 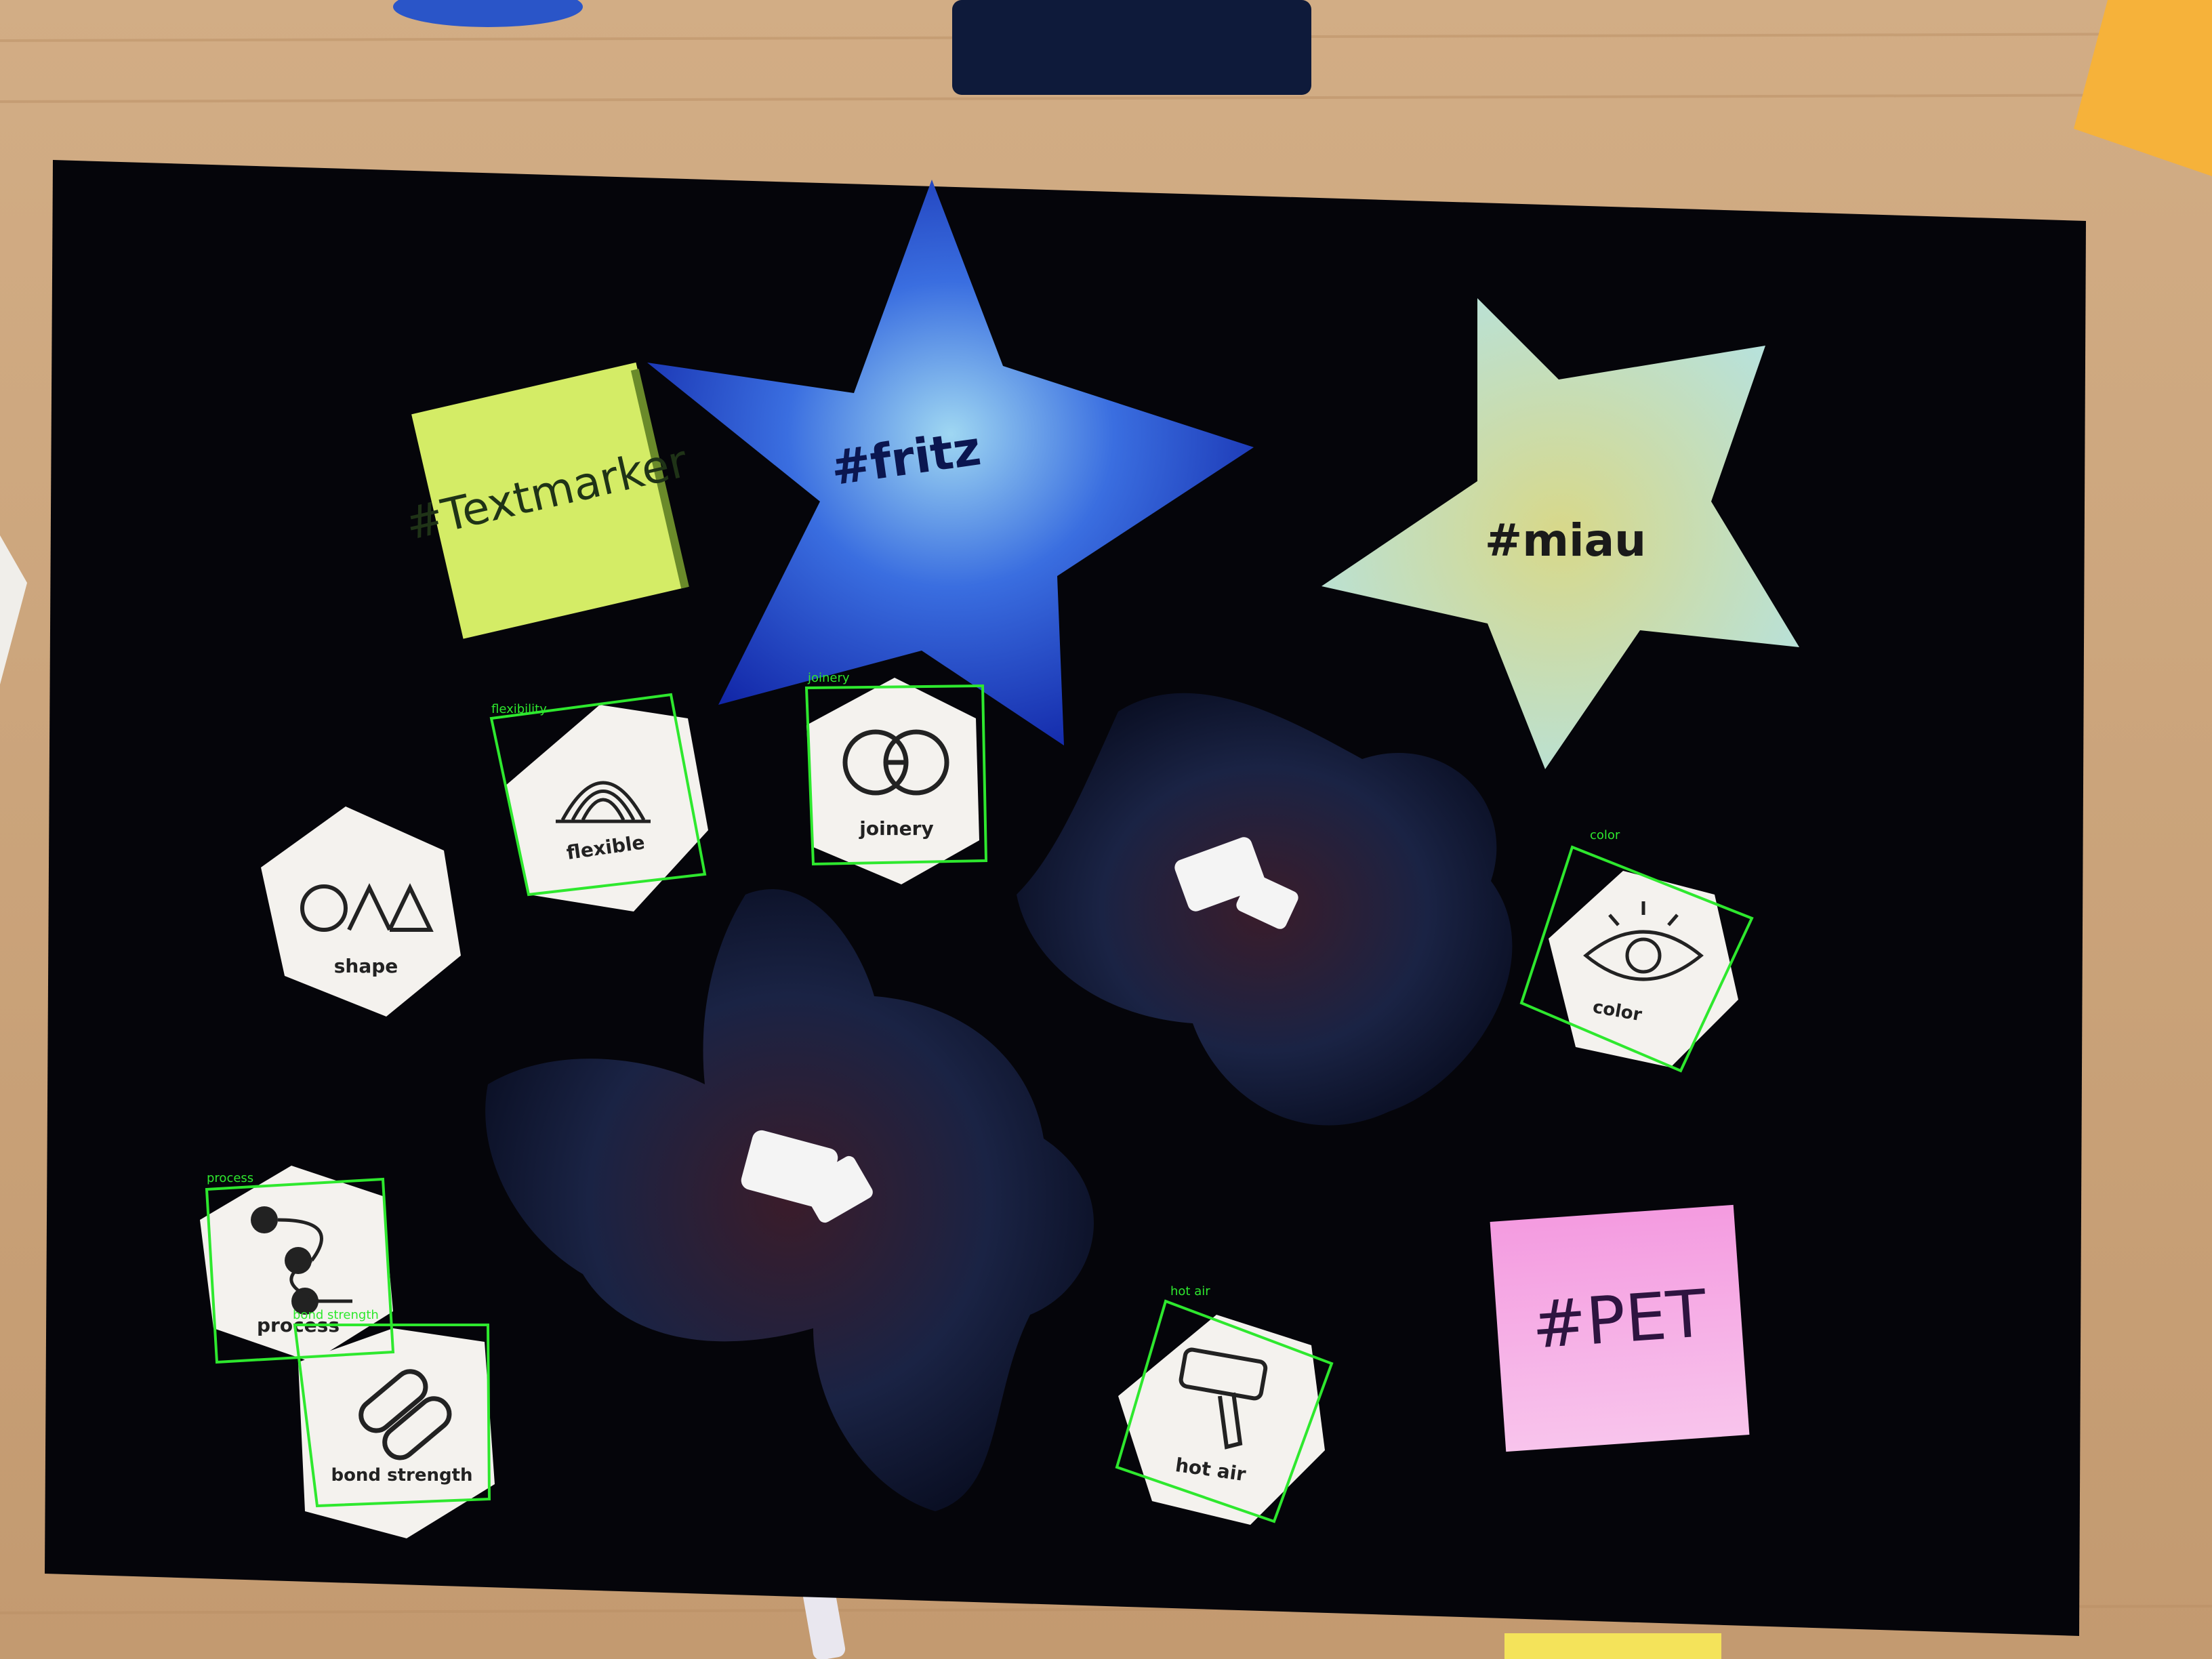 I want to click on sticky-note-pet: #PET, so click(x=1620, y=1328).